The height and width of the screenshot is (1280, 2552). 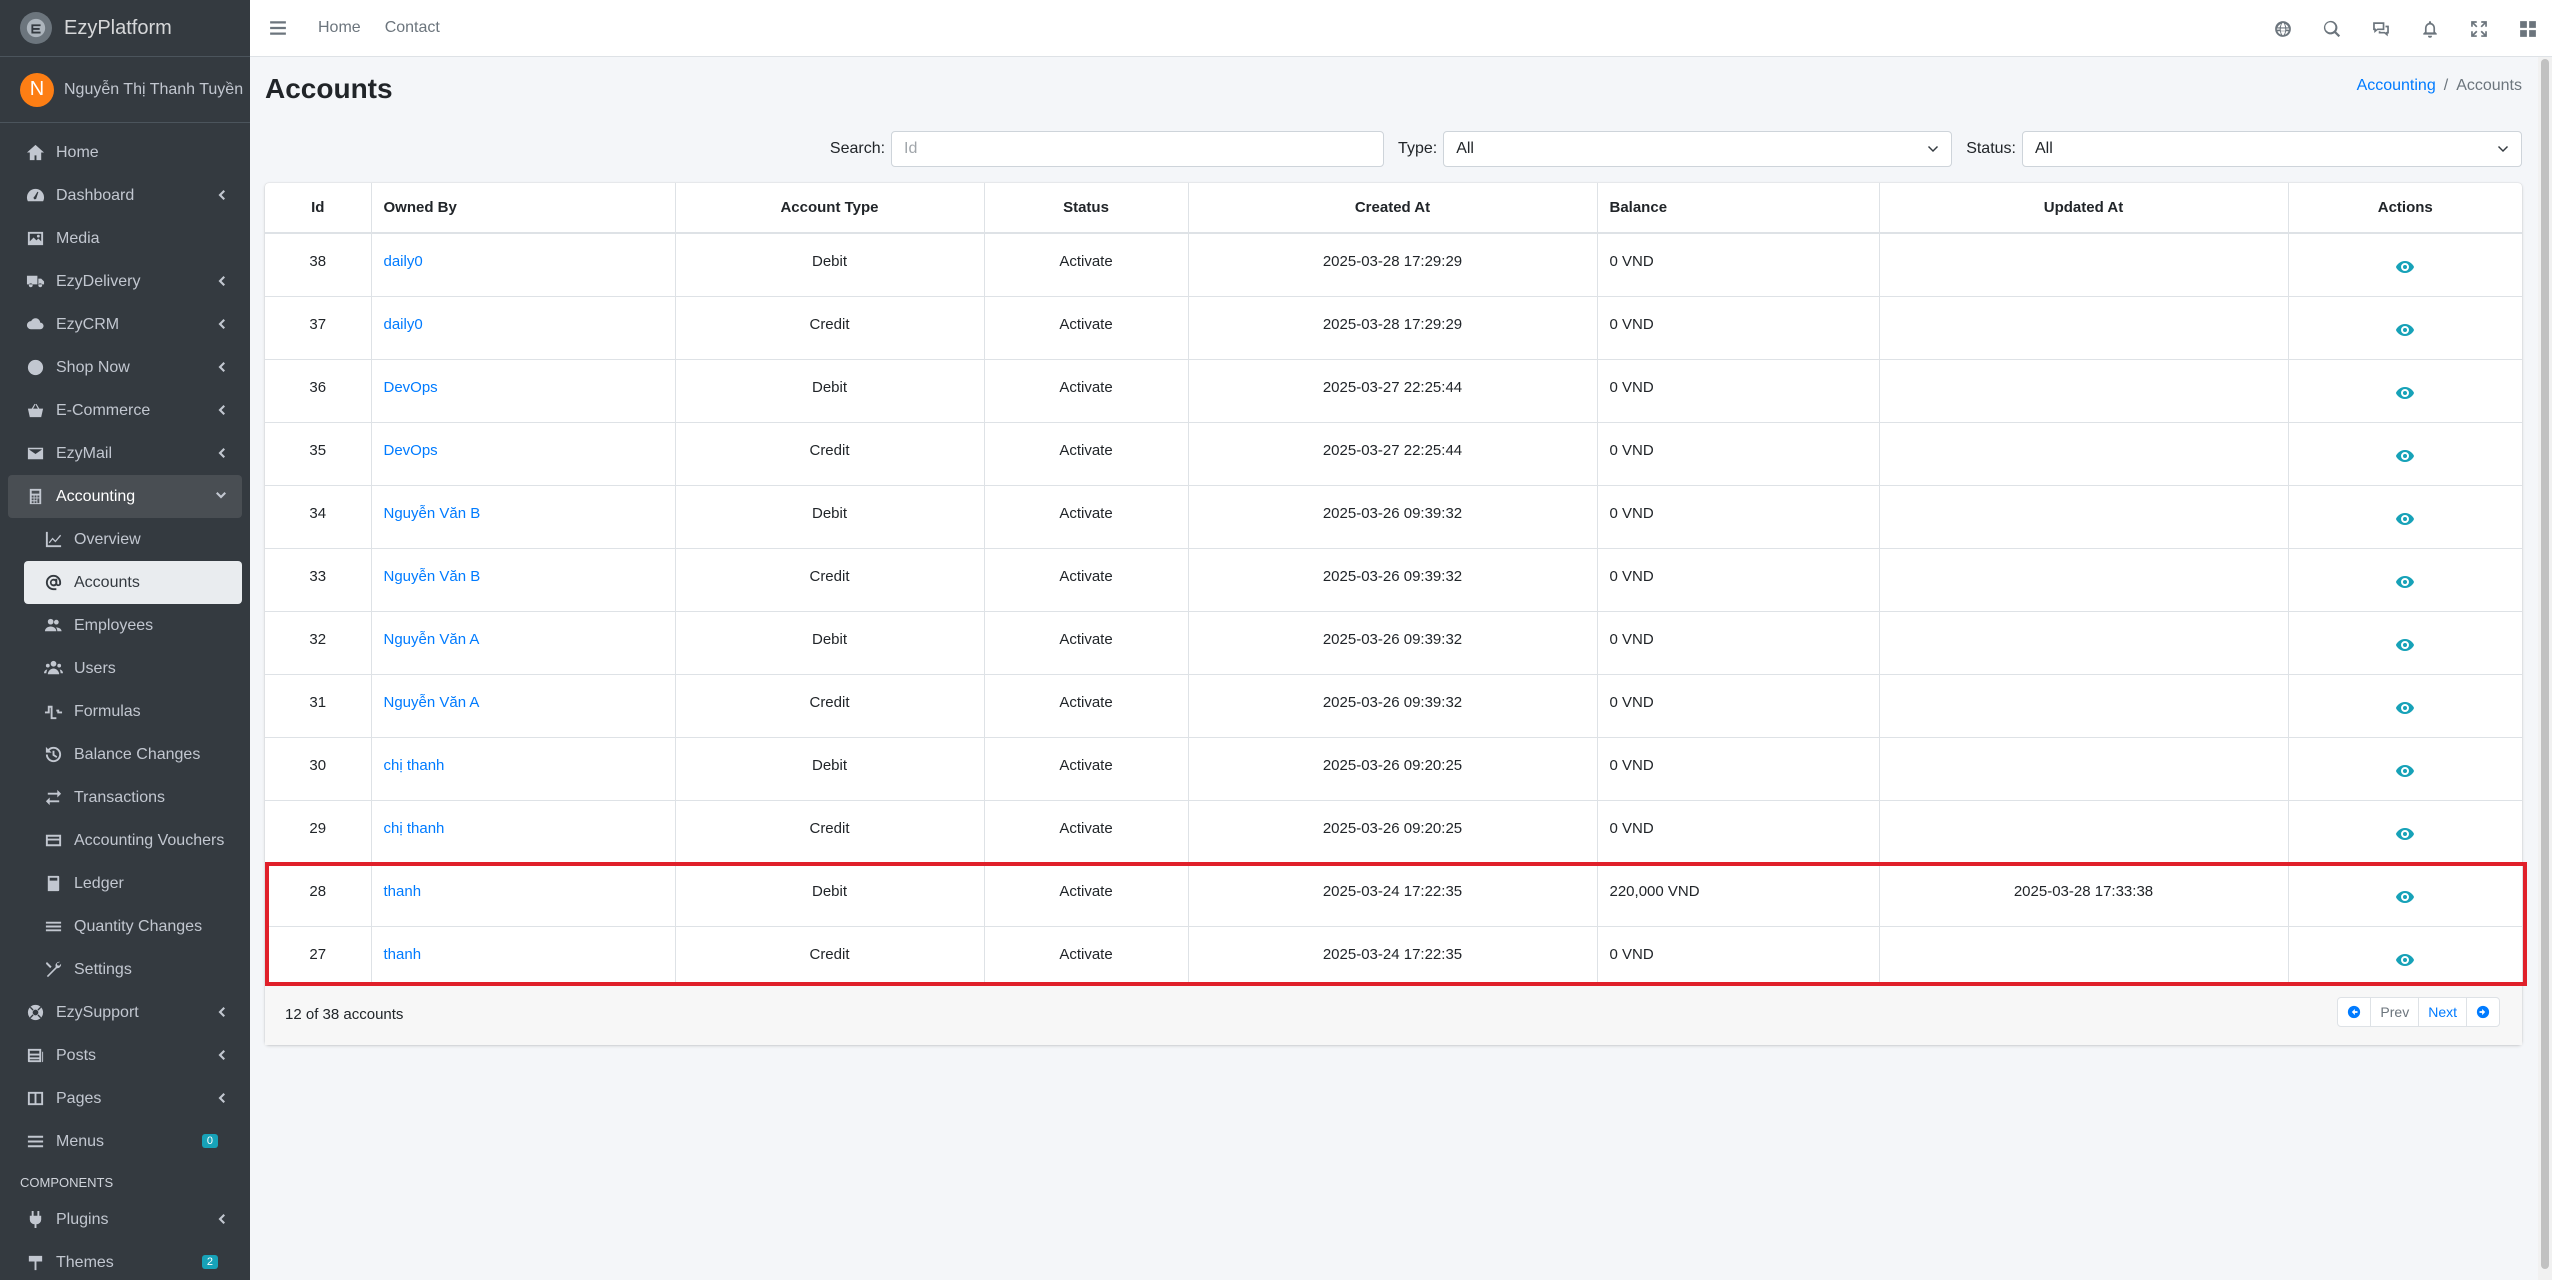 I want to click on next-button: Next, so click(x=2443, y=1012).